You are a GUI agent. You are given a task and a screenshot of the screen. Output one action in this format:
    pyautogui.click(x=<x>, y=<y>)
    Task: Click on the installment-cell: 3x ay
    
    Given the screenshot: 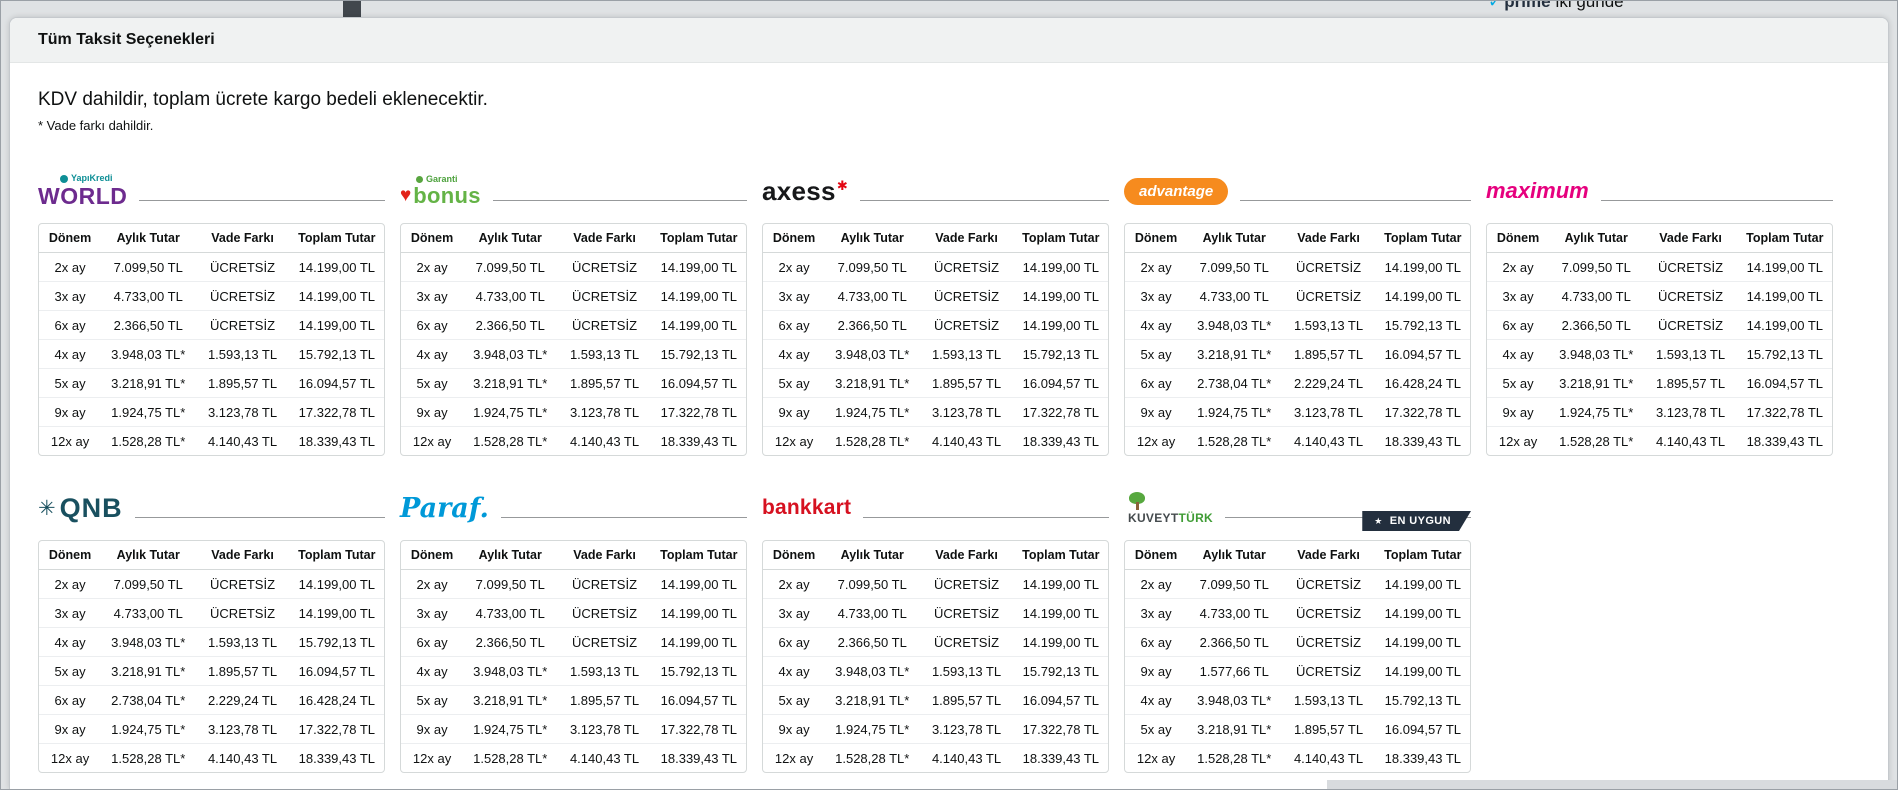 What is the action you would take?
    pyautogui.click(x=1156, y=613)
    